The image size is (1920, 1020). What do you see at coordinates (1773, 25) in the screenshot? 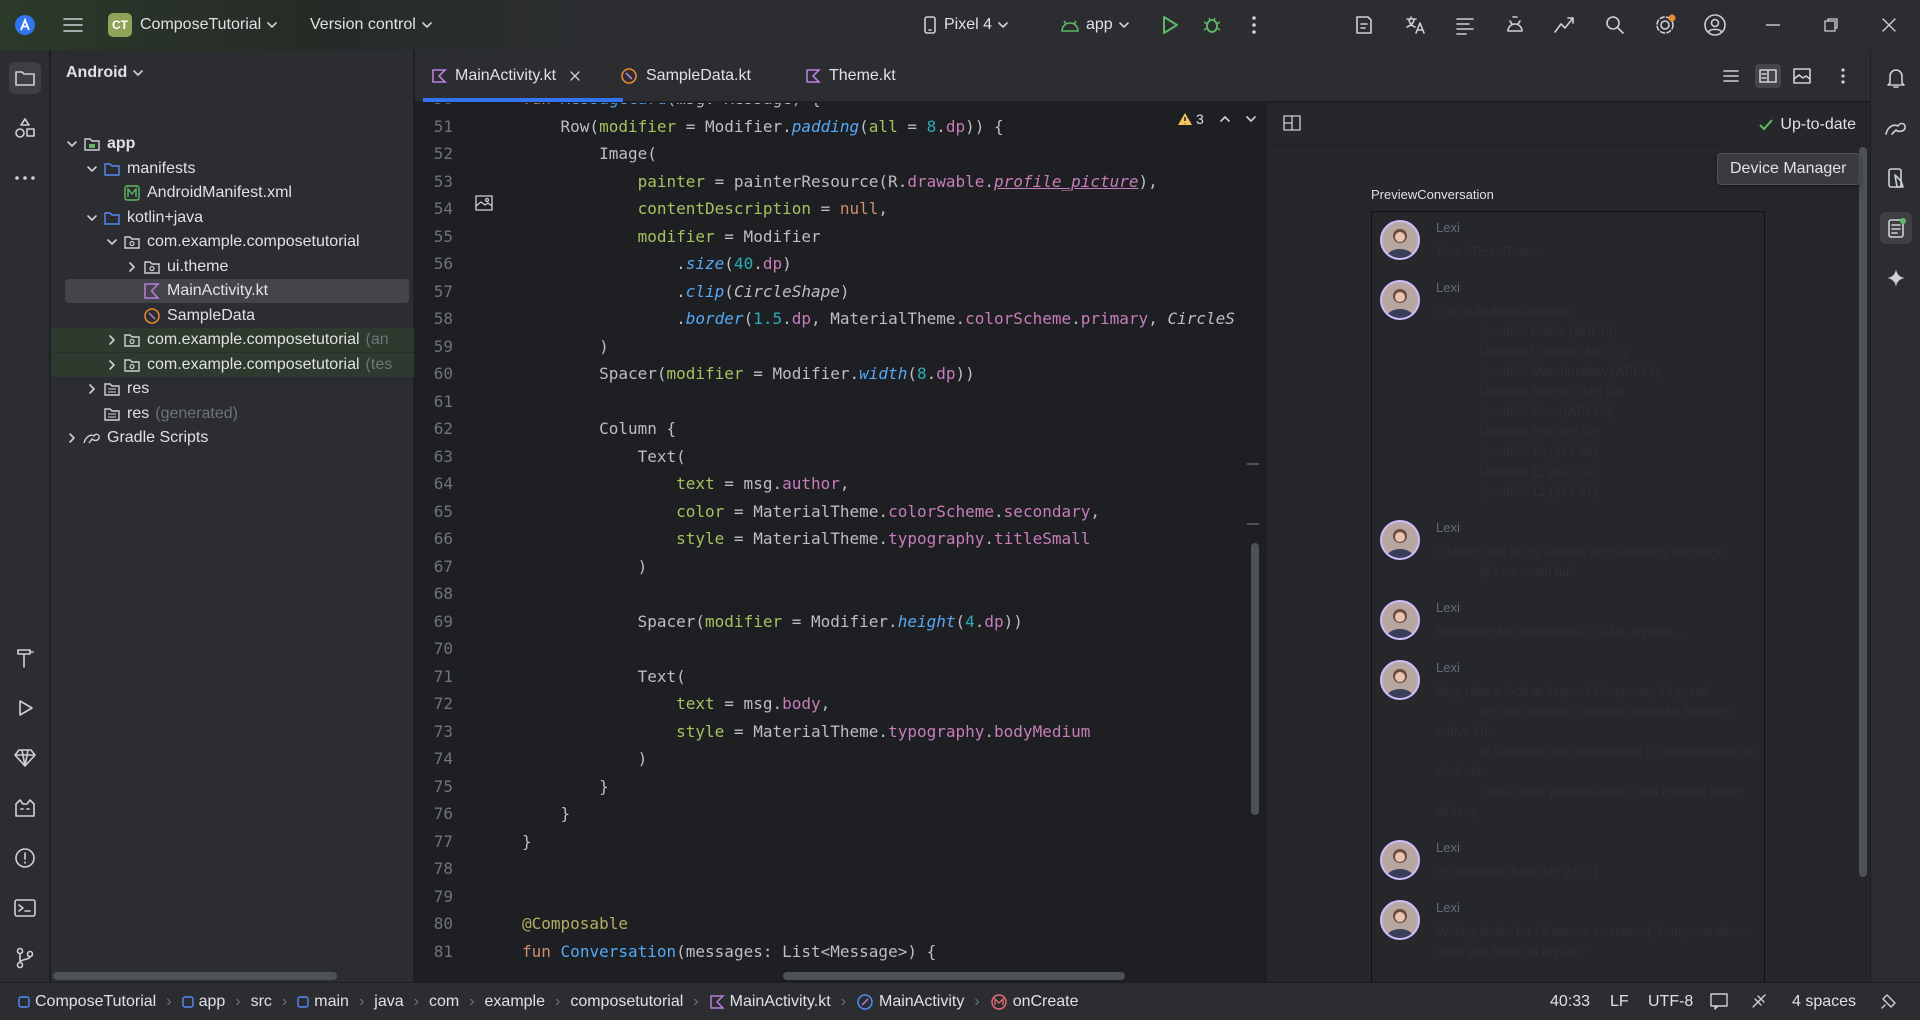
I see `minimize-button` at bounding box center [1773, 25].